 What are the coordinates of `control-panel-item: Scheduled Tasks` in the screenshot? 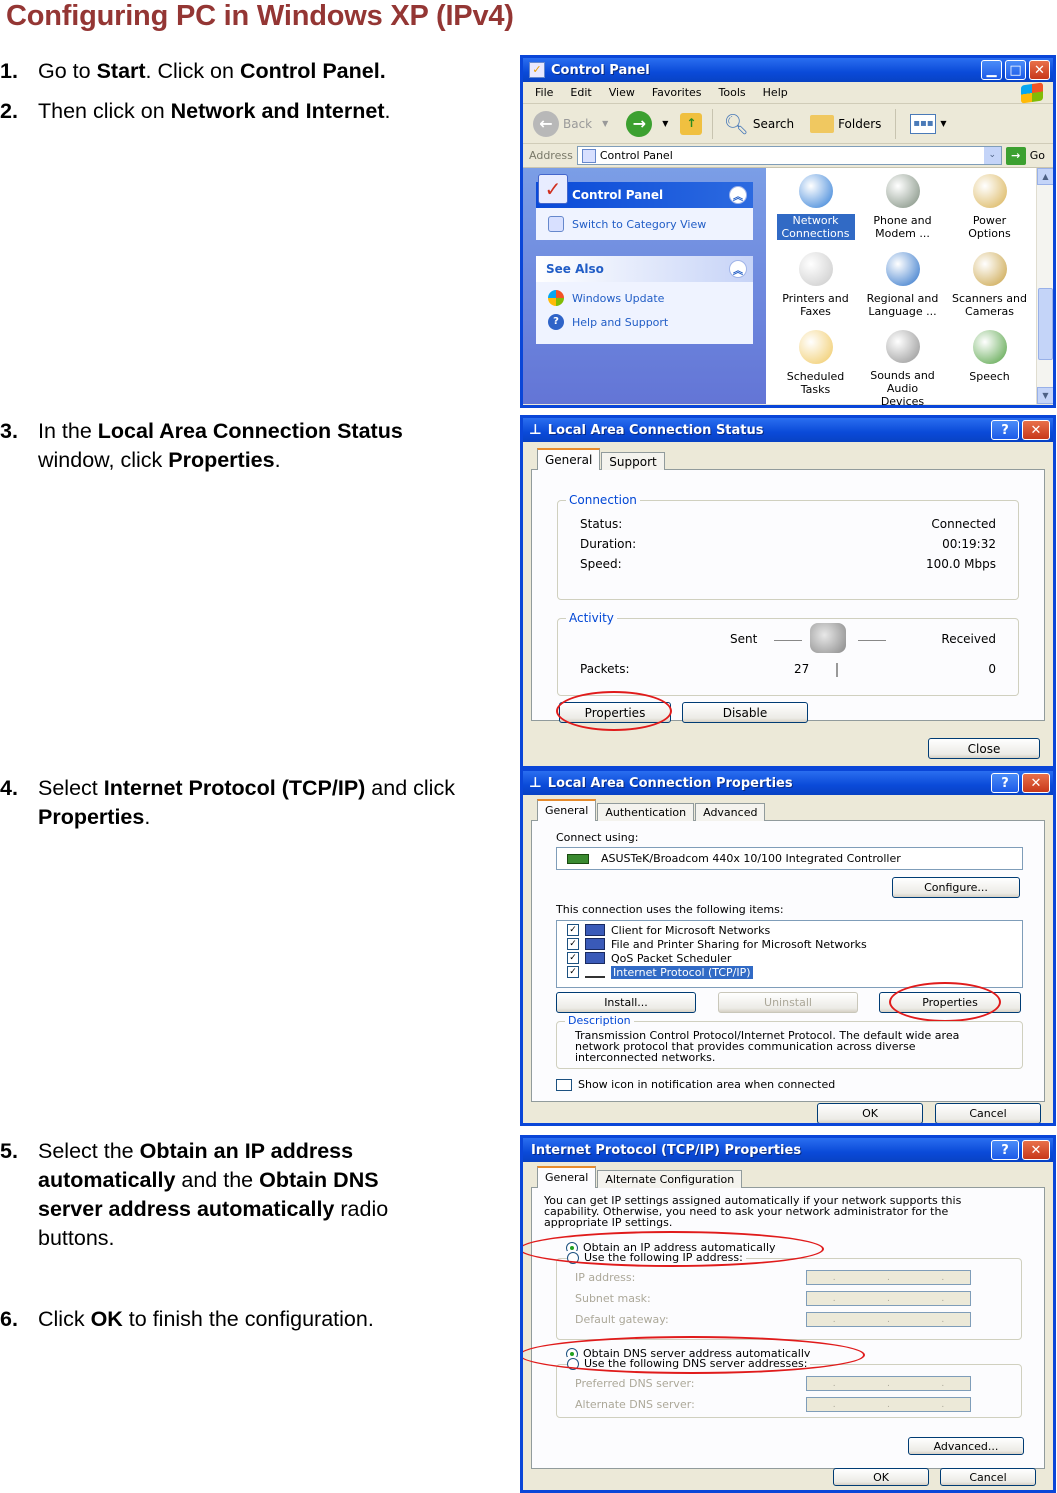 It's located at (815, 367).